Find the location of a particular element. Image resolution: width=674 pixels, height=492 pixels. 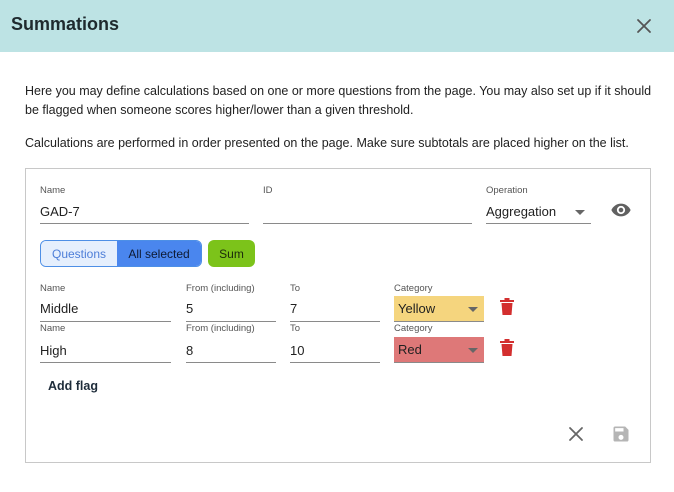

save-button is located at coordinates (621, 434).